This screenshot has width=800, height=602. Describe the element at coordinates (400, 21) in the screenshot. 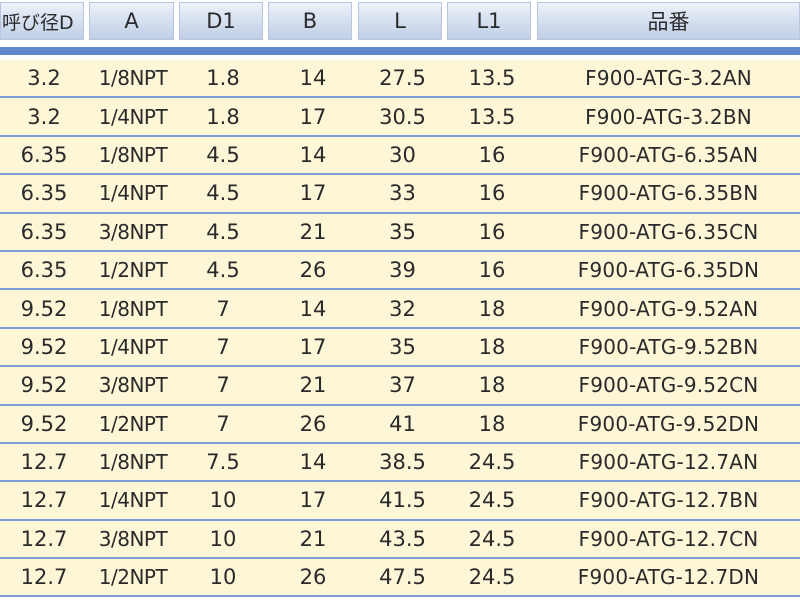

I see `table-header: 呼び径D A D1 B L L1 品番` at that location.